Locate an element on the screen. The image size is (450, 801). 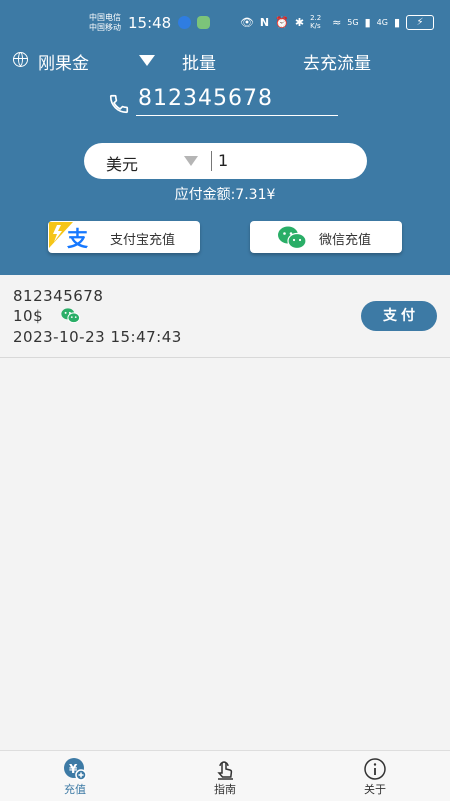
wifi-icon: ≈ is located at coordinates (337, 22).